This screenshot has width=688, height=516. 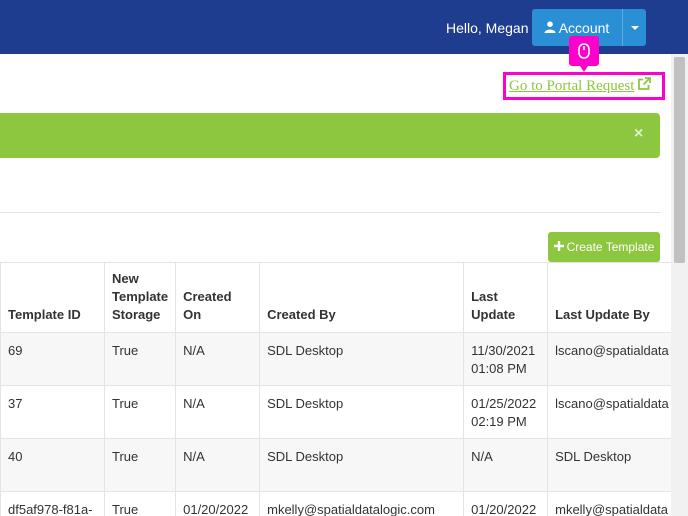 I want to click on create-template-button: Create Template, so click(x=604, y=247).